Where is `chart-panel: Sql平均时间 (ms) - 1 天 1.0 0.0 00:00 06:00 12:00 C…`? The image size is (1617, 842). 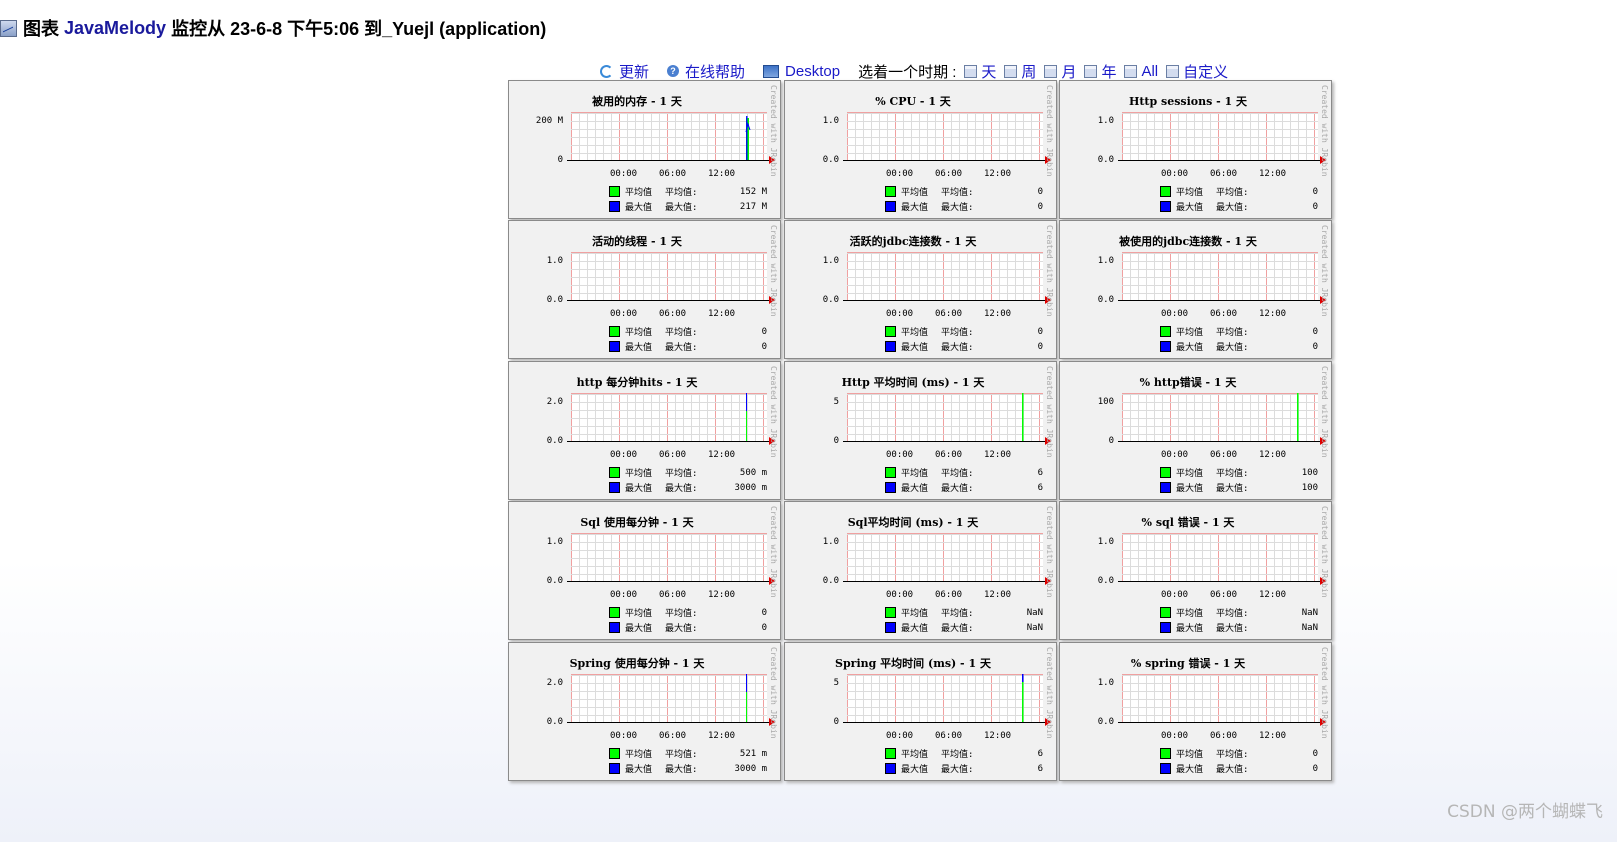 chart-panel: Sql平均时间 (ms) - 1 天 1.0 0.0 00:00 06:00 12:00 C… is located at coordinates (920, 570).